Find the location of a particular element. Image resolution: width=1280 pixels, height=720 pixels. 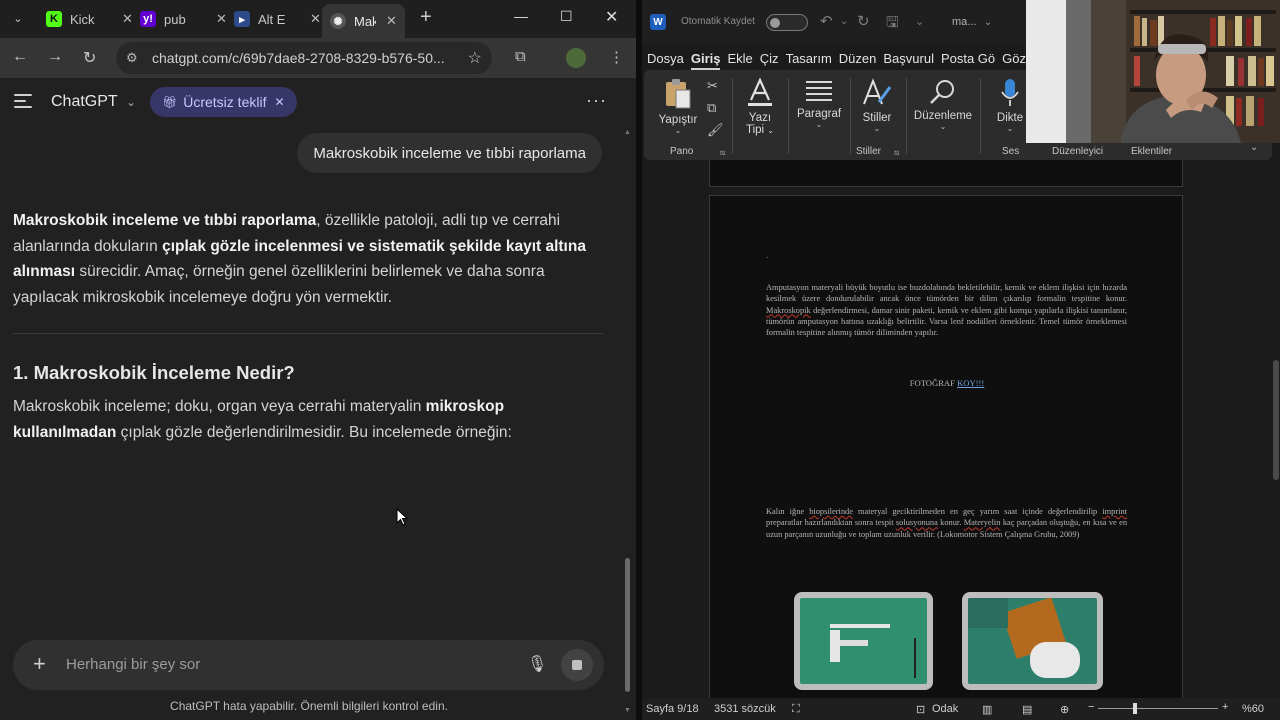

tab-references: Başvurul is located at coordinates (908, 57).